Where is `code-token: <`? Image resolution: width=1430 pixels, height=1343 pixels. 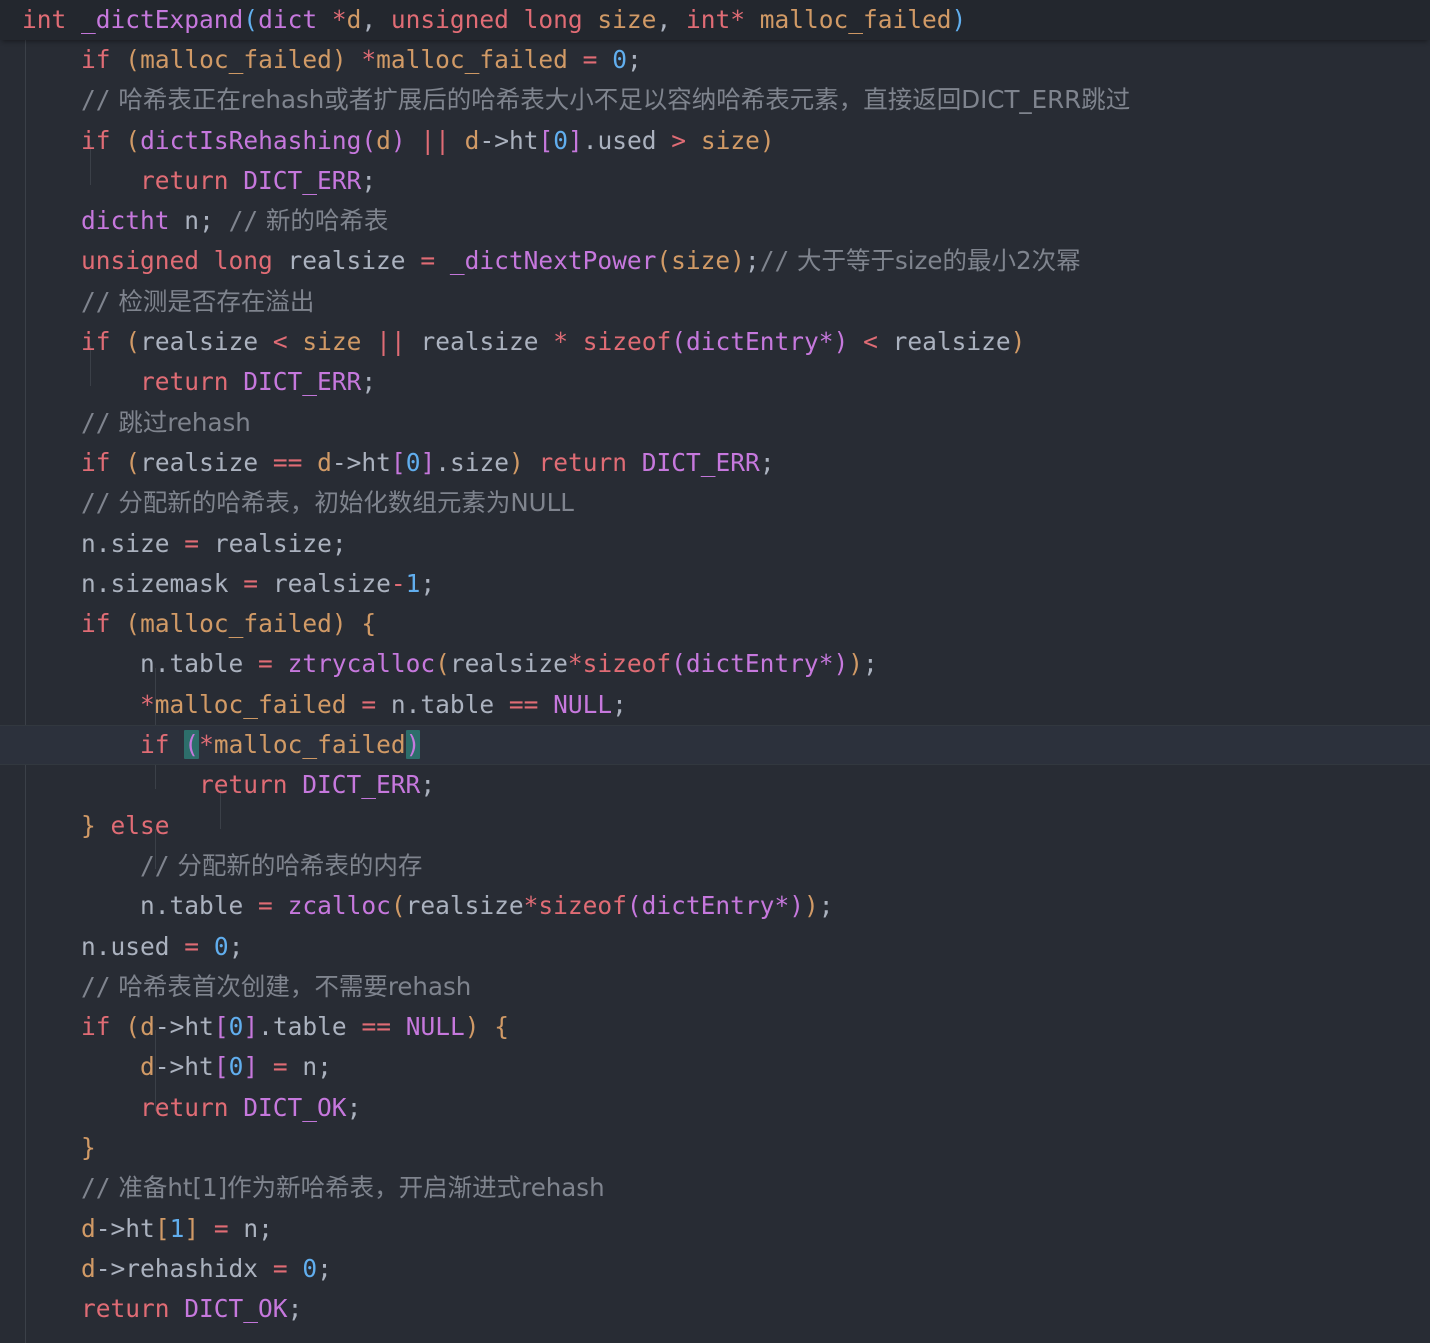 code-token: < is located at coordinates (870, 342).